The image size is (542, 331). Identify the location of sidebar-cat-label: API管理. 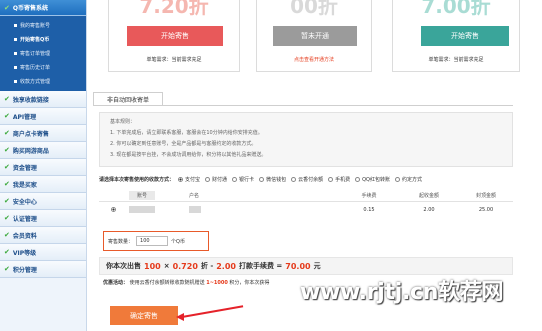
(24, 117).